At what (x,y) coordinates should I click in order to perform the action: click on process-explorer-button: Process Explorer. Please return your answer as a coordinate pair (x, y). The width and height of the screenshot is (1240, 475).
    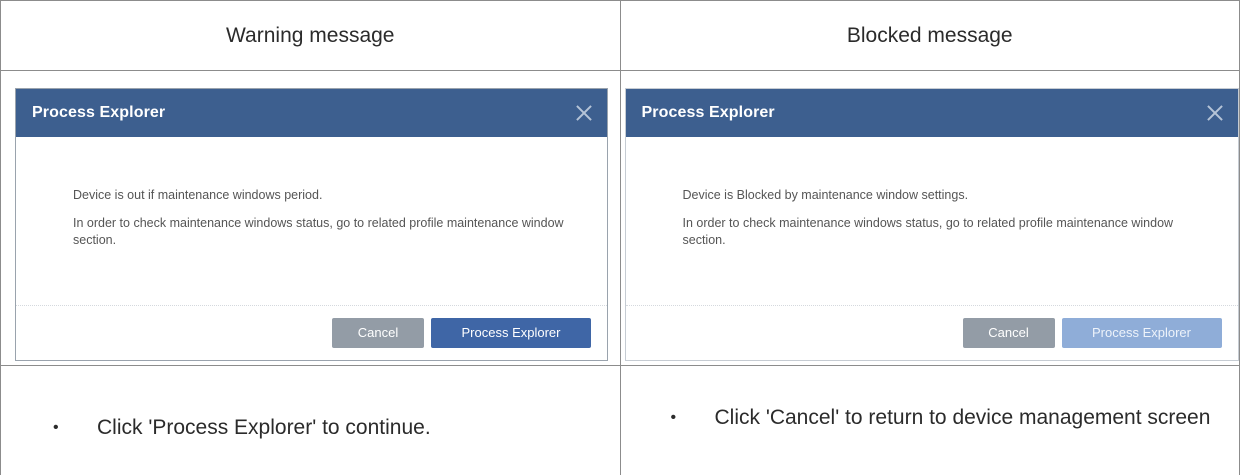
    Looking at the image, I should click on (511, 332).